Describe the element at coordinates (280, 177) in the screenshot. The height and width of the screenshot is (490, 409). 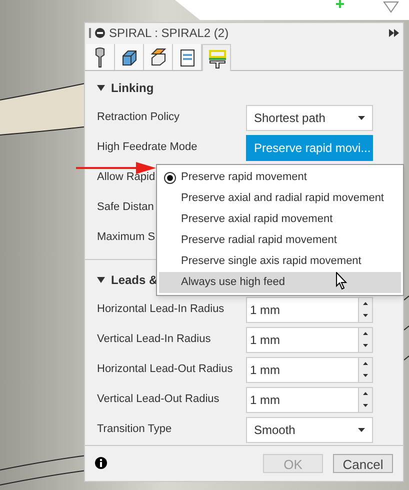
I see `menu-item: Preserve rapid movement` at that location.